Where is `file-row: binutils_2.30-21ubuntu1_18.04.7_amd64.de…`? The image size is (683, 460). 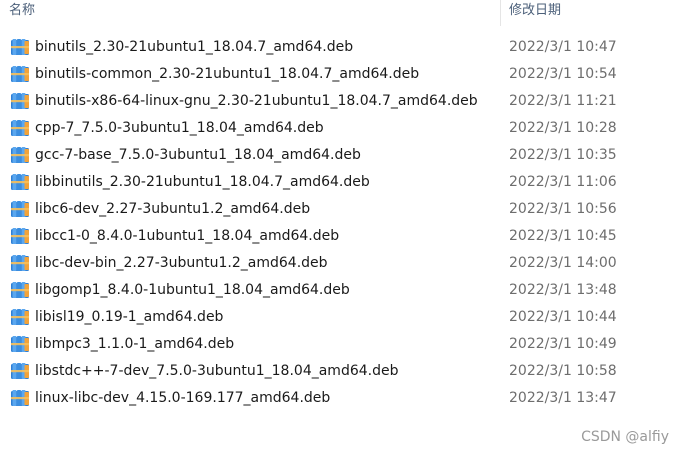 file-row: binutils_2.30-21ubuntu1_18.04.7_amd64.de… is located at coordinates (341, 47).